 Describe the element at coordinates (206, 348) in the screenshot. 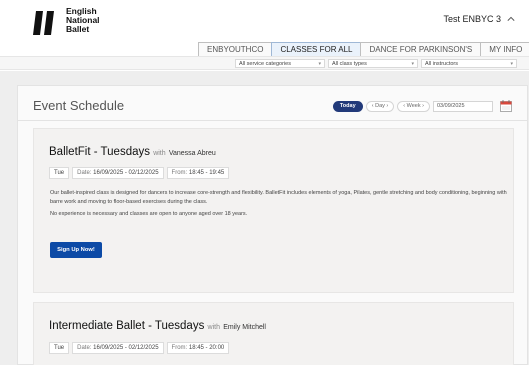

I see `time-range: 18:45 - 20:00` at that location.